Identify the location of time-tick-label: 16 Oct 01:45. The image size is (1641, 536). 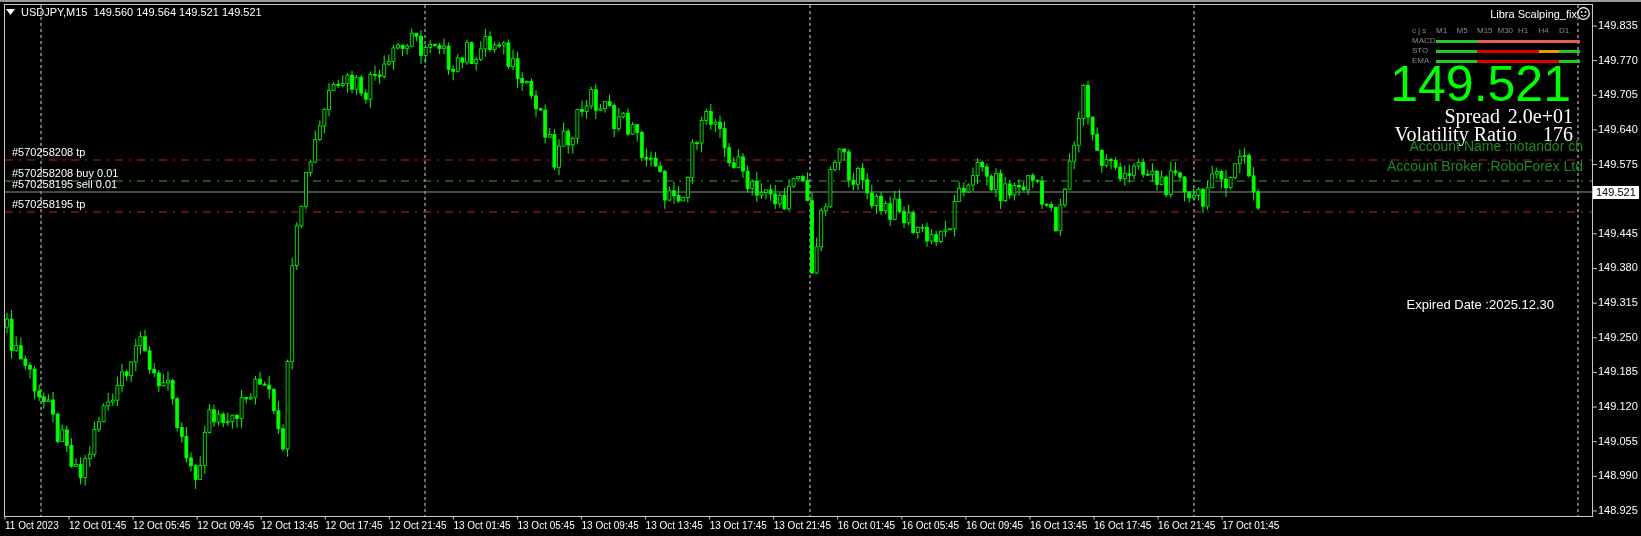
(866, 526).